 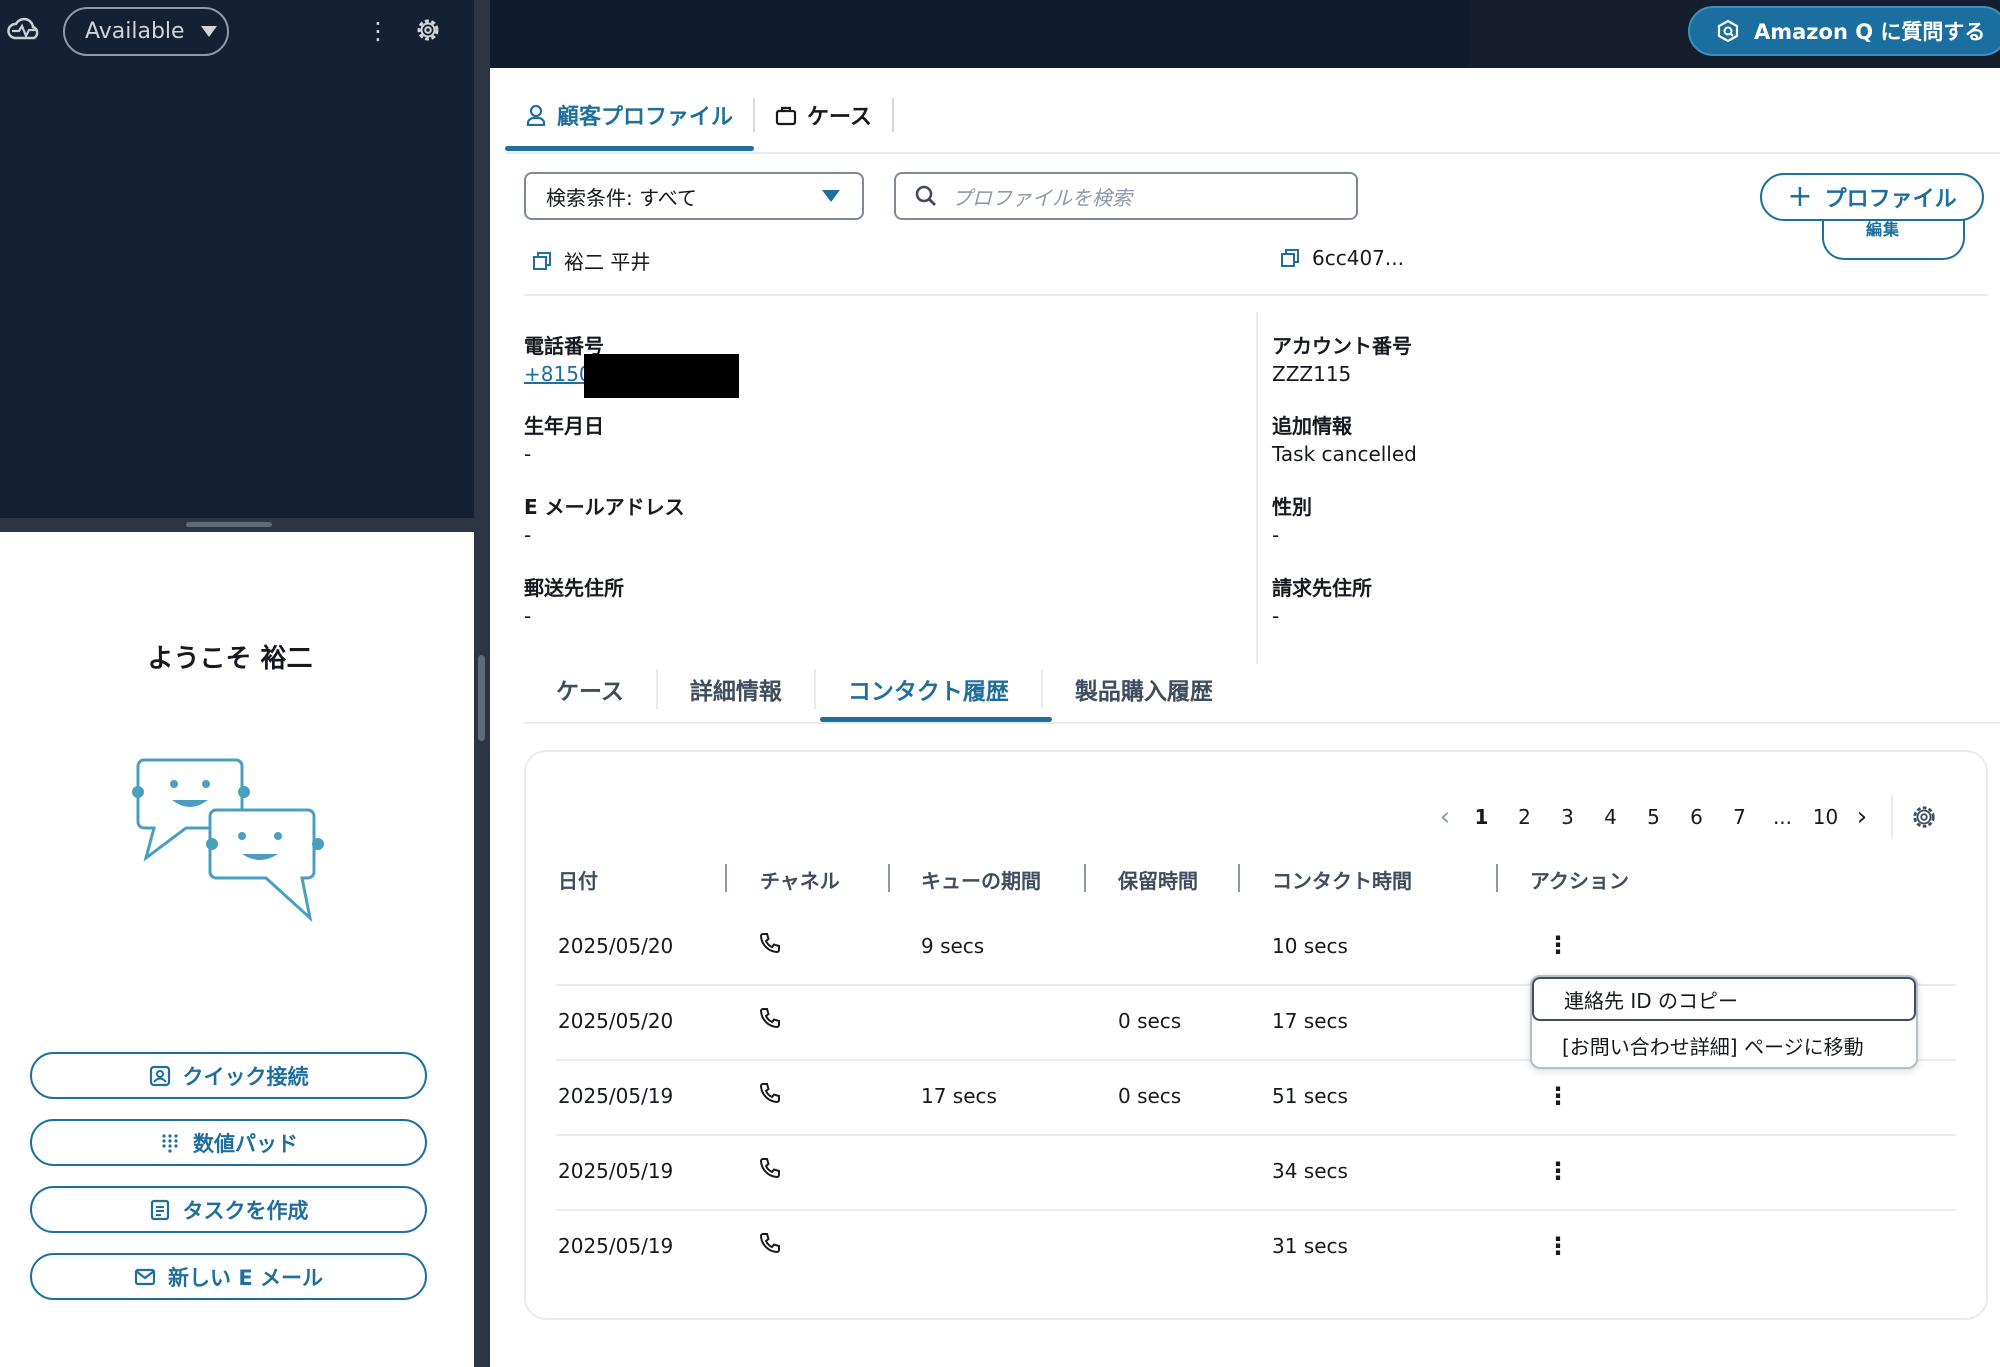 What do you see at coordinates (1558, 1171) in the screenshot?
I see `row-4-actions-icon: ⋮` at bounding box center [1558, 1171].